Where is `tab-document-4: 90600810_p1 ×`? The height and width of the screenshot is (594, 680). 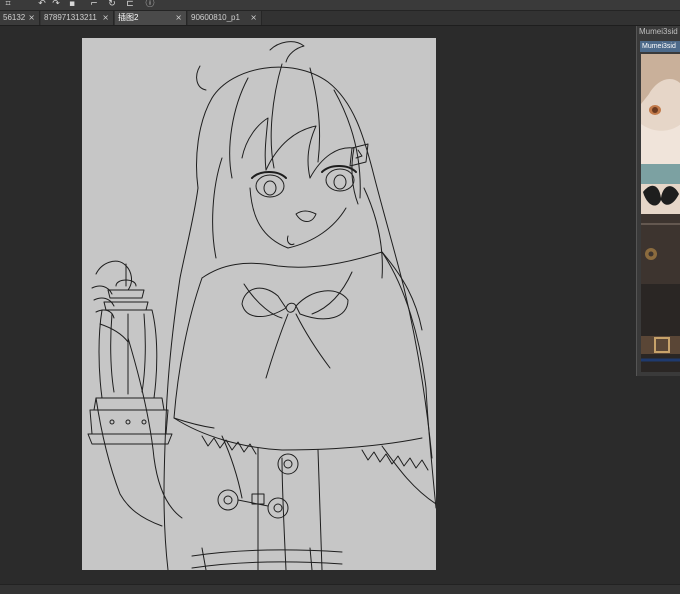 tab-document-4: 90600810_p1 × is located at coordinates (225, 18).